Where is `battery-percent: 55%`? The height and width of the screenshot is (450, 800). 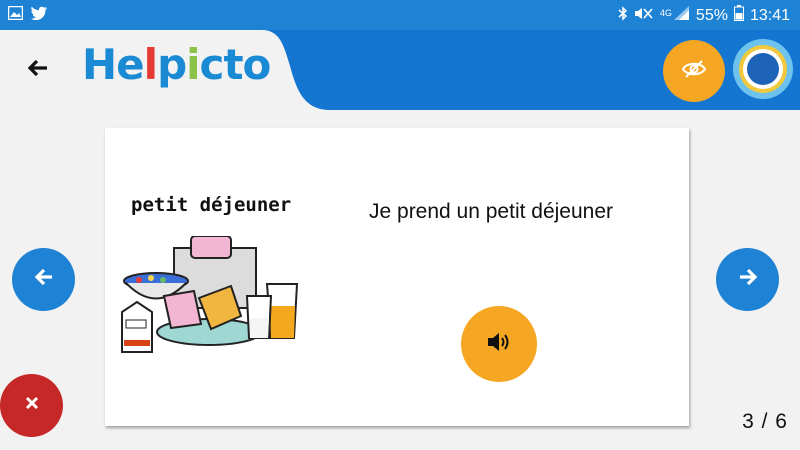
battery-percent: 55% is located at coordinates (711, 15).